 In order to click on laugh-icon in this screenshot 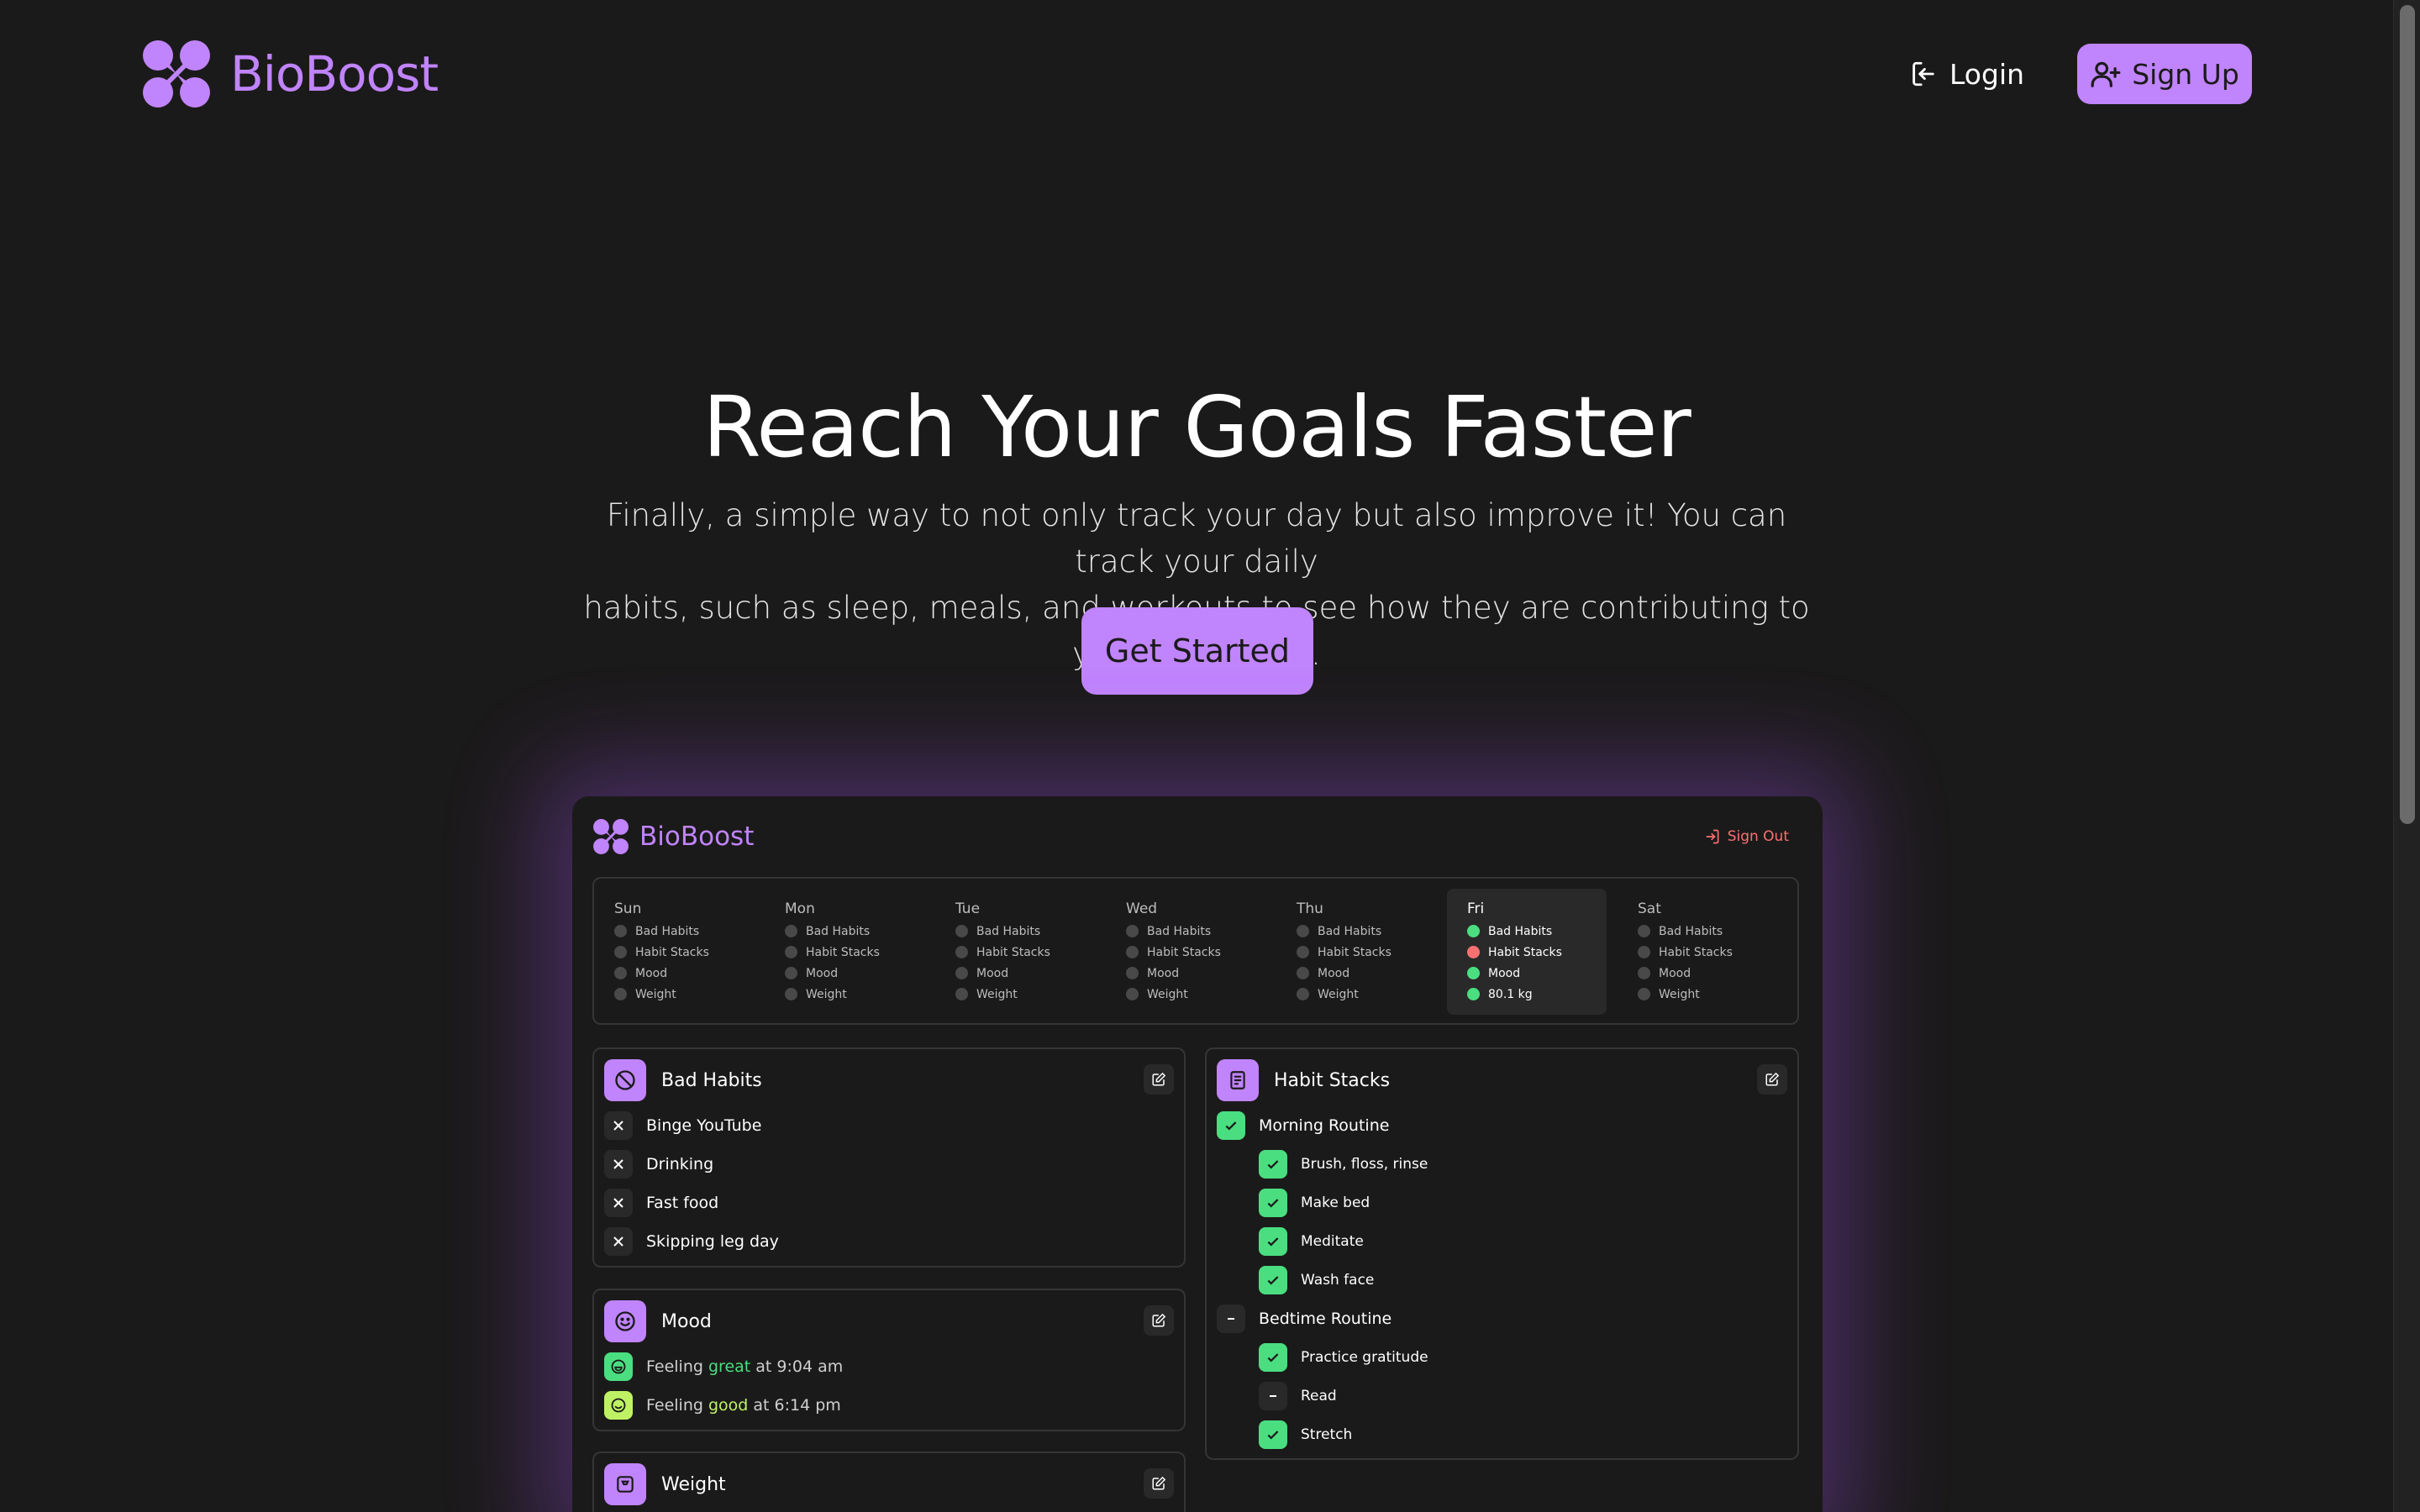, I will do `click(618, 1366)`.